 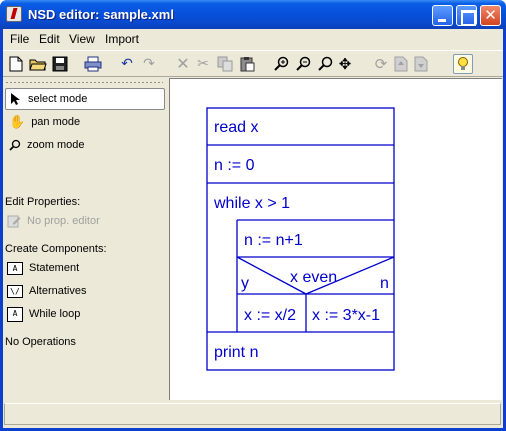 What do you see at coordinates (55, 314) in the screenshot?
I see `while-loop-label: While loop` at bounding box center [55, 314].